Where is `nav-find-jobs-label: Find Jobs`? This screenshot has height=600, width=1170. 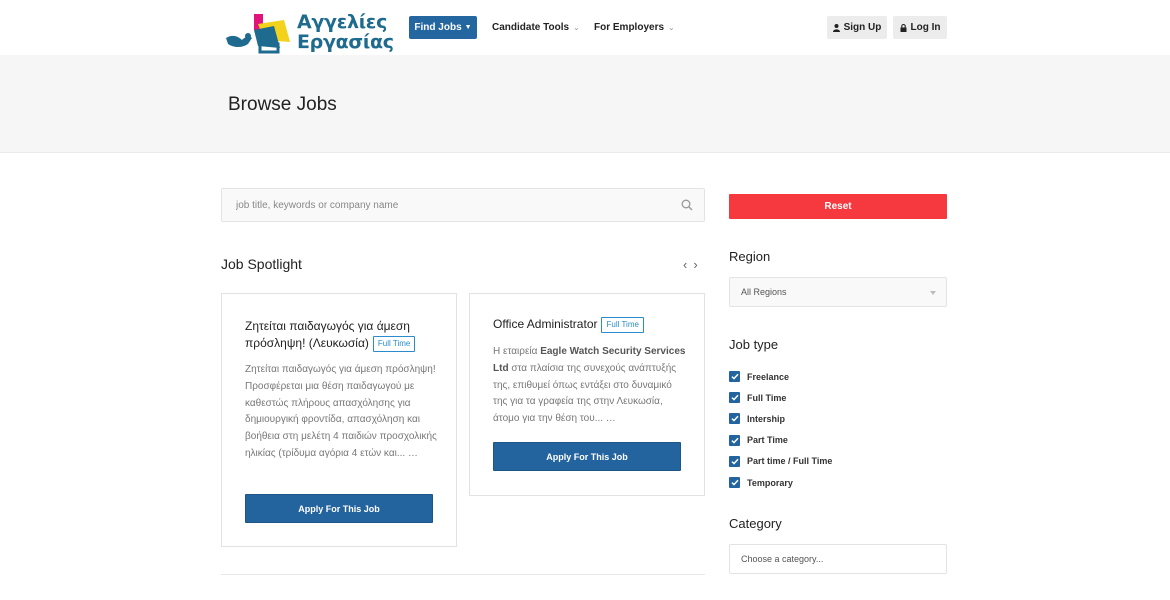
nav-find-jobs-label: Find Jobs is located at coordinates (438, 27).